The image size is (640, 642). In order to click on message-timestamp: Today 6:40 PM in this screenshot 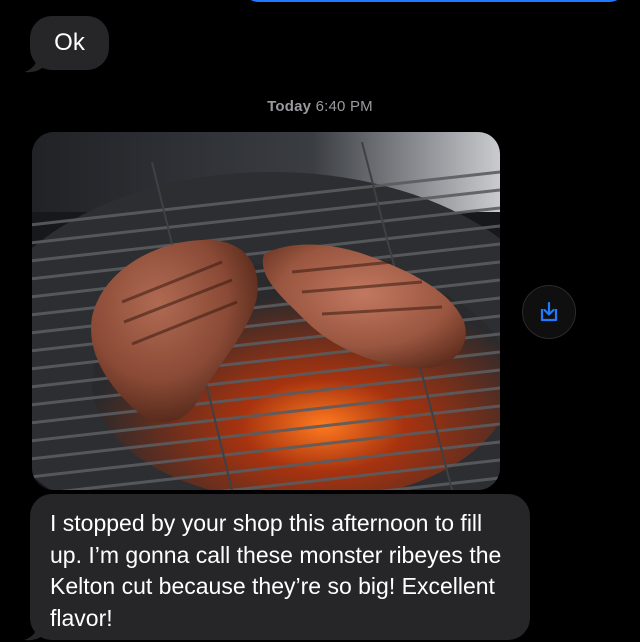, I will do `click(320, 106)`.